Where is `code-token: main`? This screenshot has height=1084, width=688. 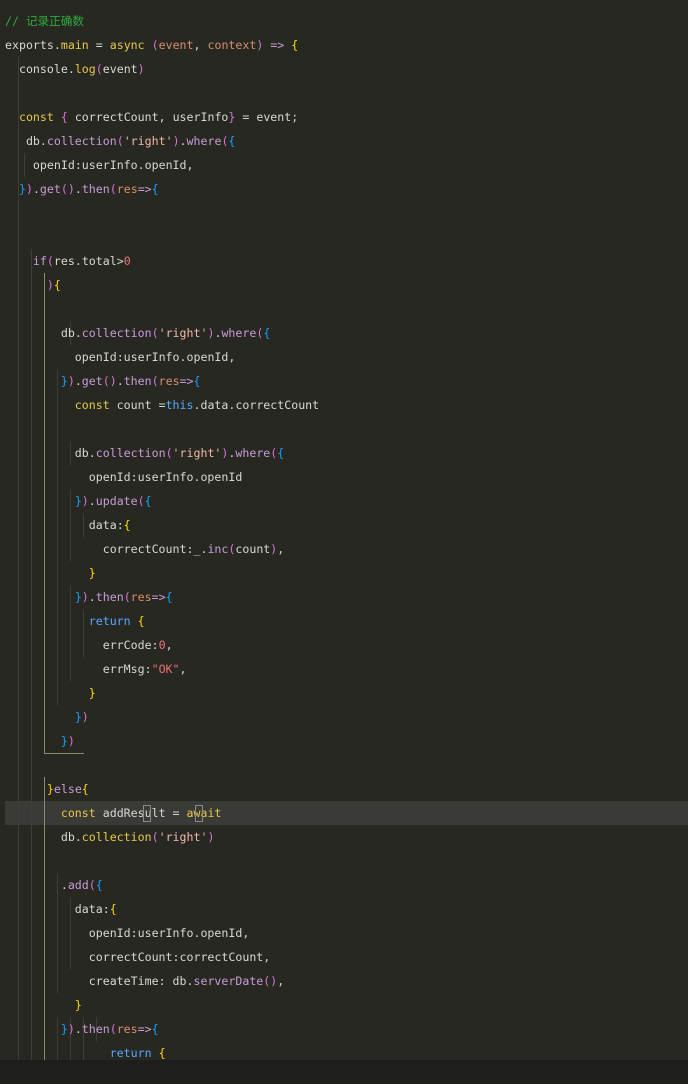 code-token: main is located at coordinates (74, 45).